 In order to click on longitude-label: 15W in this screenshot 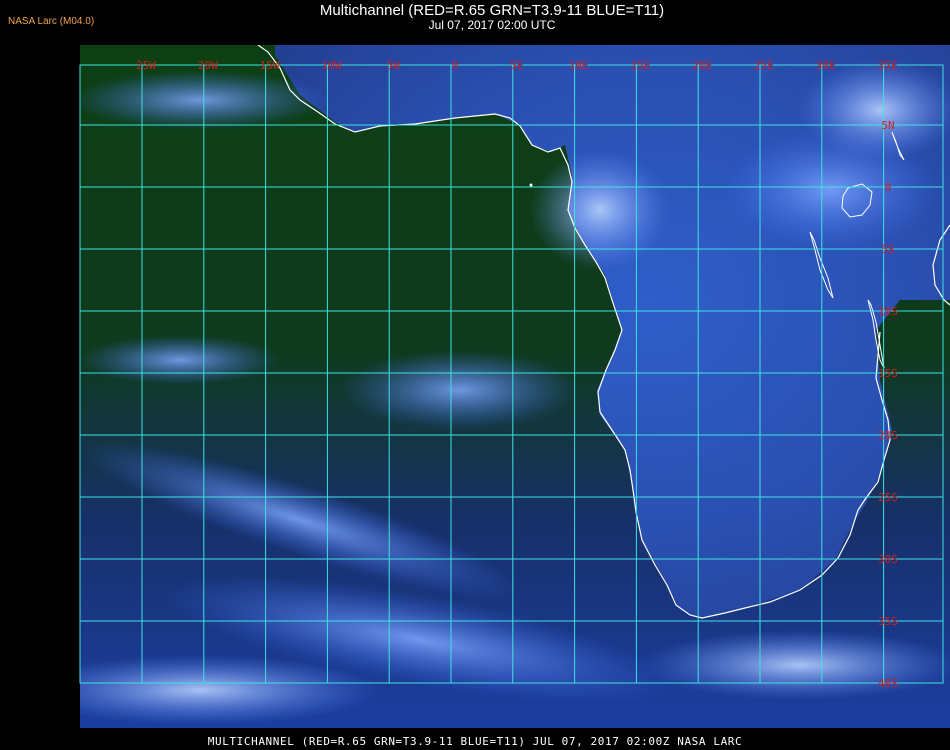, I will do `click(270, 65)`.